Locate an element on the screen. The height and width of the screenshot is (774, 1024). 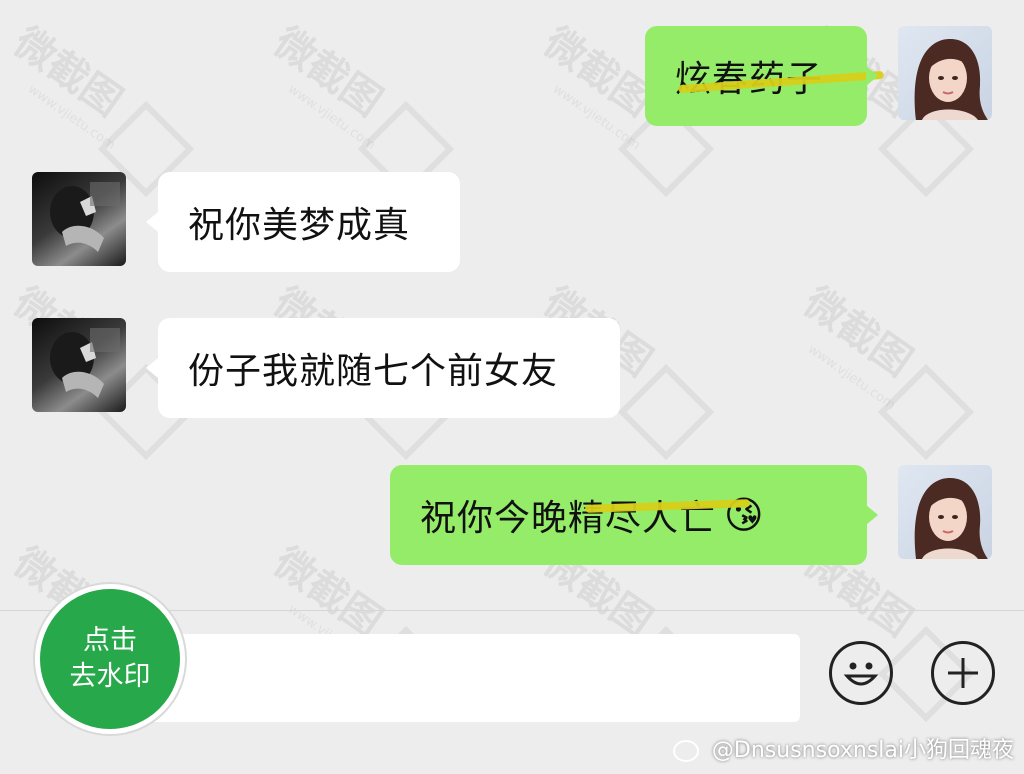
plus-button is located at coordinates (963, 673).